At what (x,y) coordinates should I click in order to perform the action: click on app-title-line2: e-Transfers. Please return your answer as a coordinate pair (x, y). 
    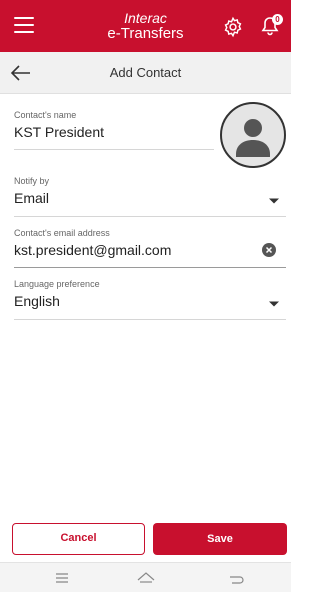
    Looking at the image, I should click on (145, 33).